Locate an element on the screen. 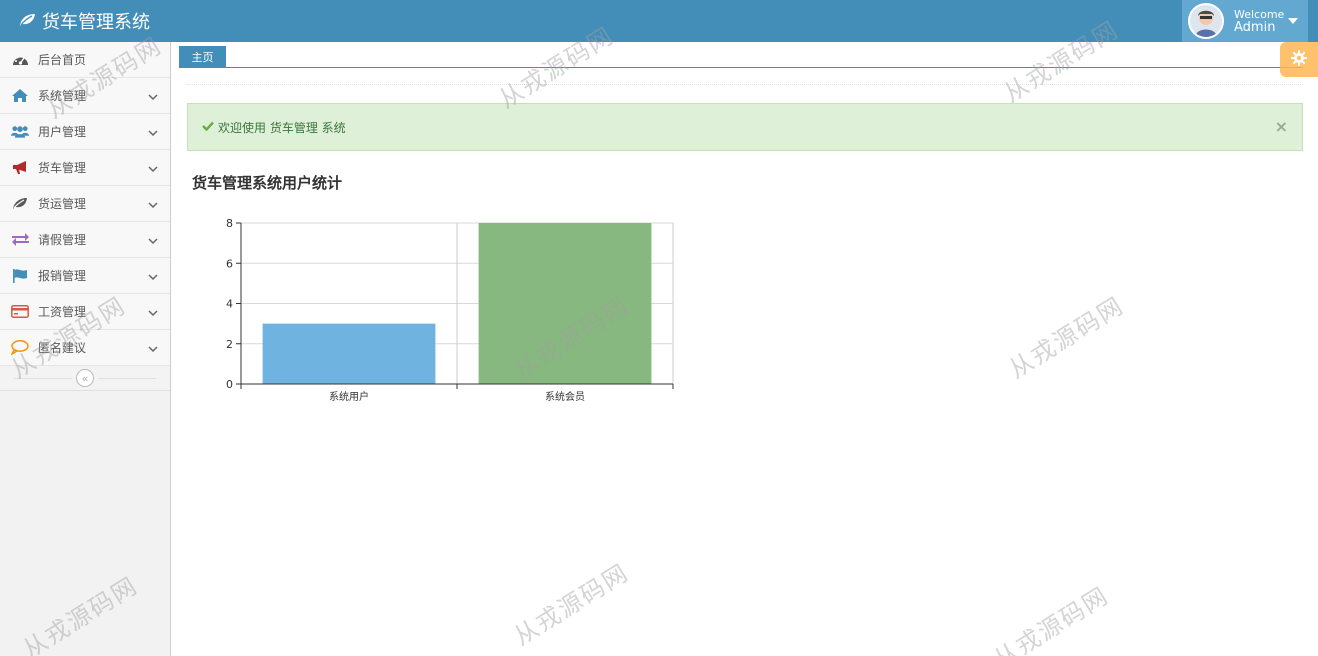 The image size is (1318, 656). user-stats-chart: 0 2 4 6 8 系统用户 系统会员 is located at coordinates (450, 310).